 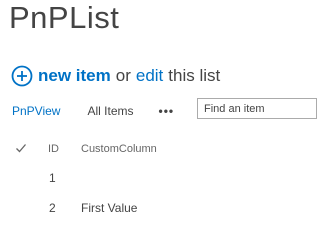 I want to click on this-list-text: this list, so click(x=194, y=75).